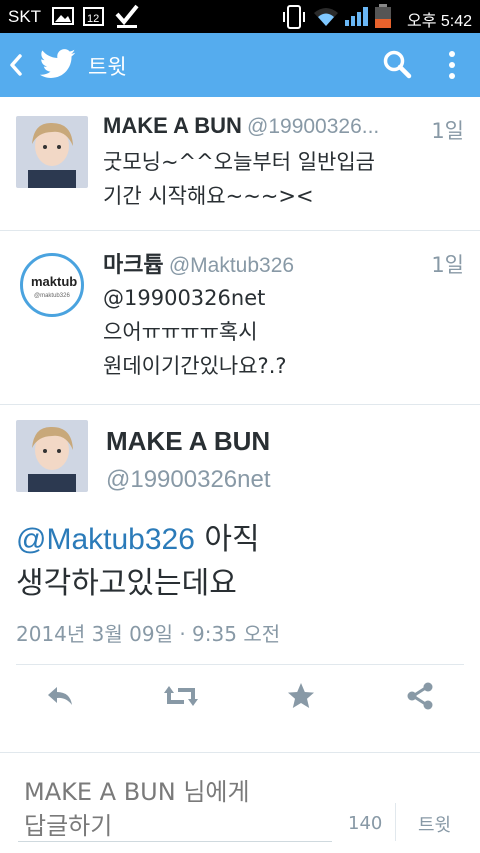 The image size is (480, 853). I want to click on mention-link: @Maktub326, so click(105, 539).